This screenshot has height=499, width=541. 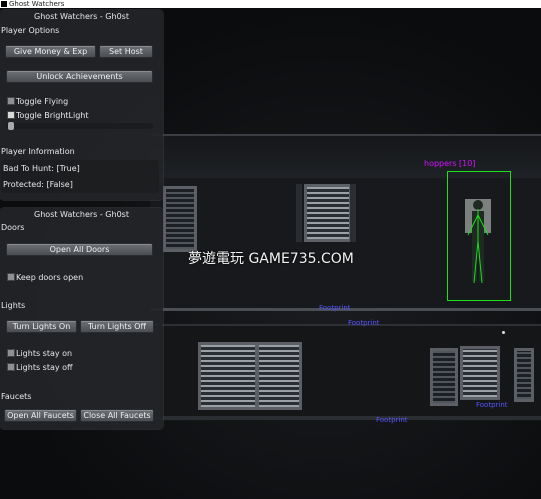 I want to click on brightlight-slider, so click(x=79, y=126).